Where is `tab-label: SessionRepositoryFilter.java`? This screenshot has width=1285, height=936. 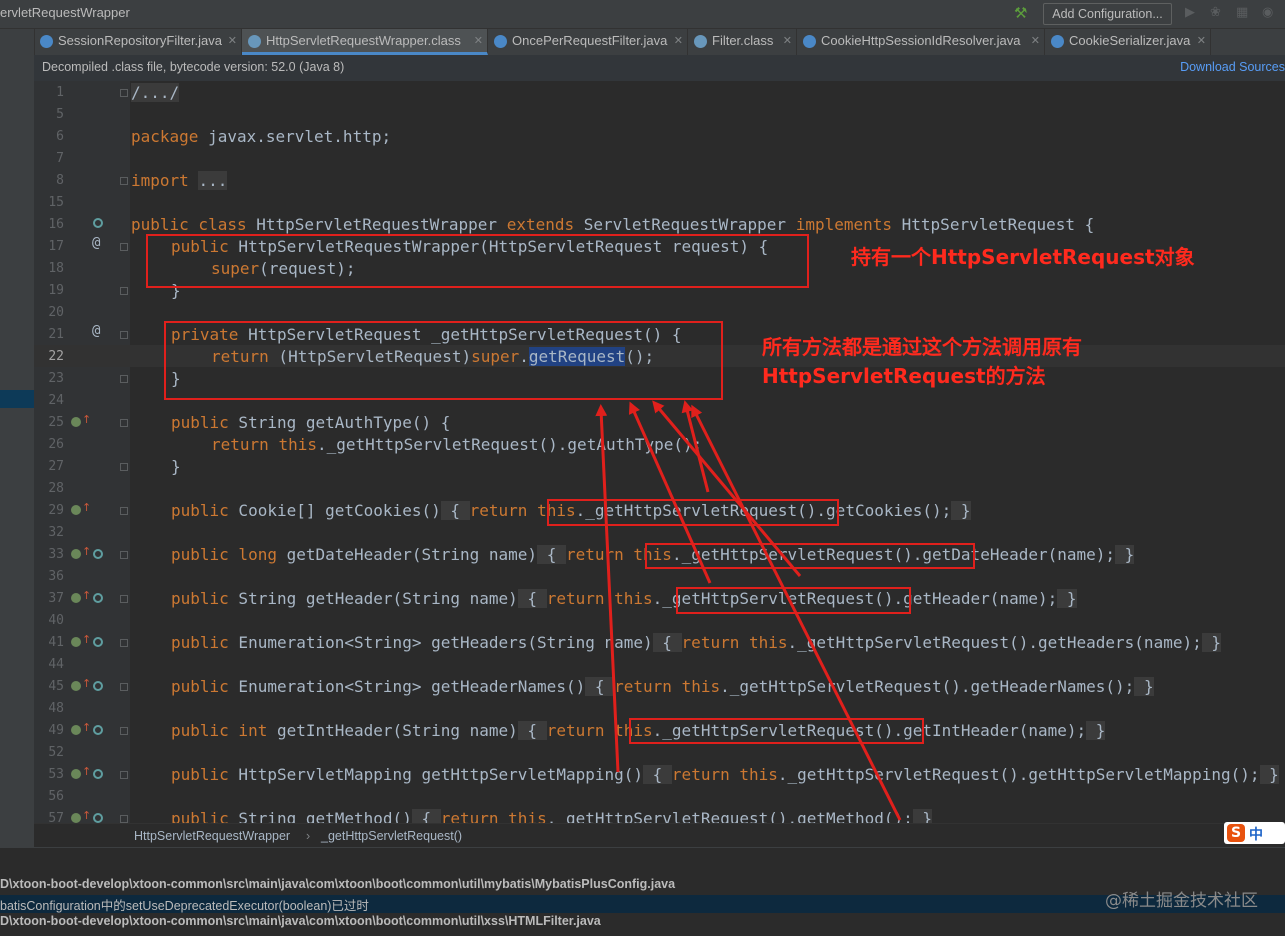 tab-label: SessionRepositoryFilter.java is located at coordinates (140, 40).